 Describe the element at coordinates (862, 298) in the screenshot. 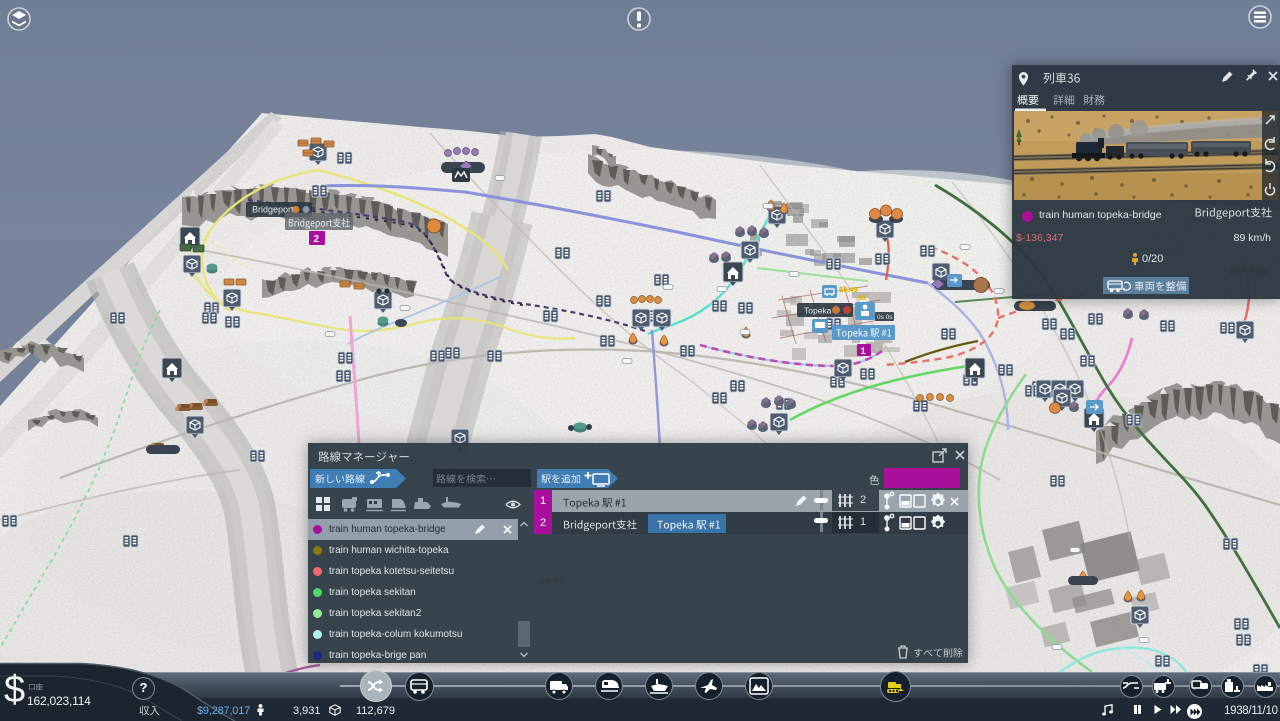

I see `svg-text: 00` at that location.